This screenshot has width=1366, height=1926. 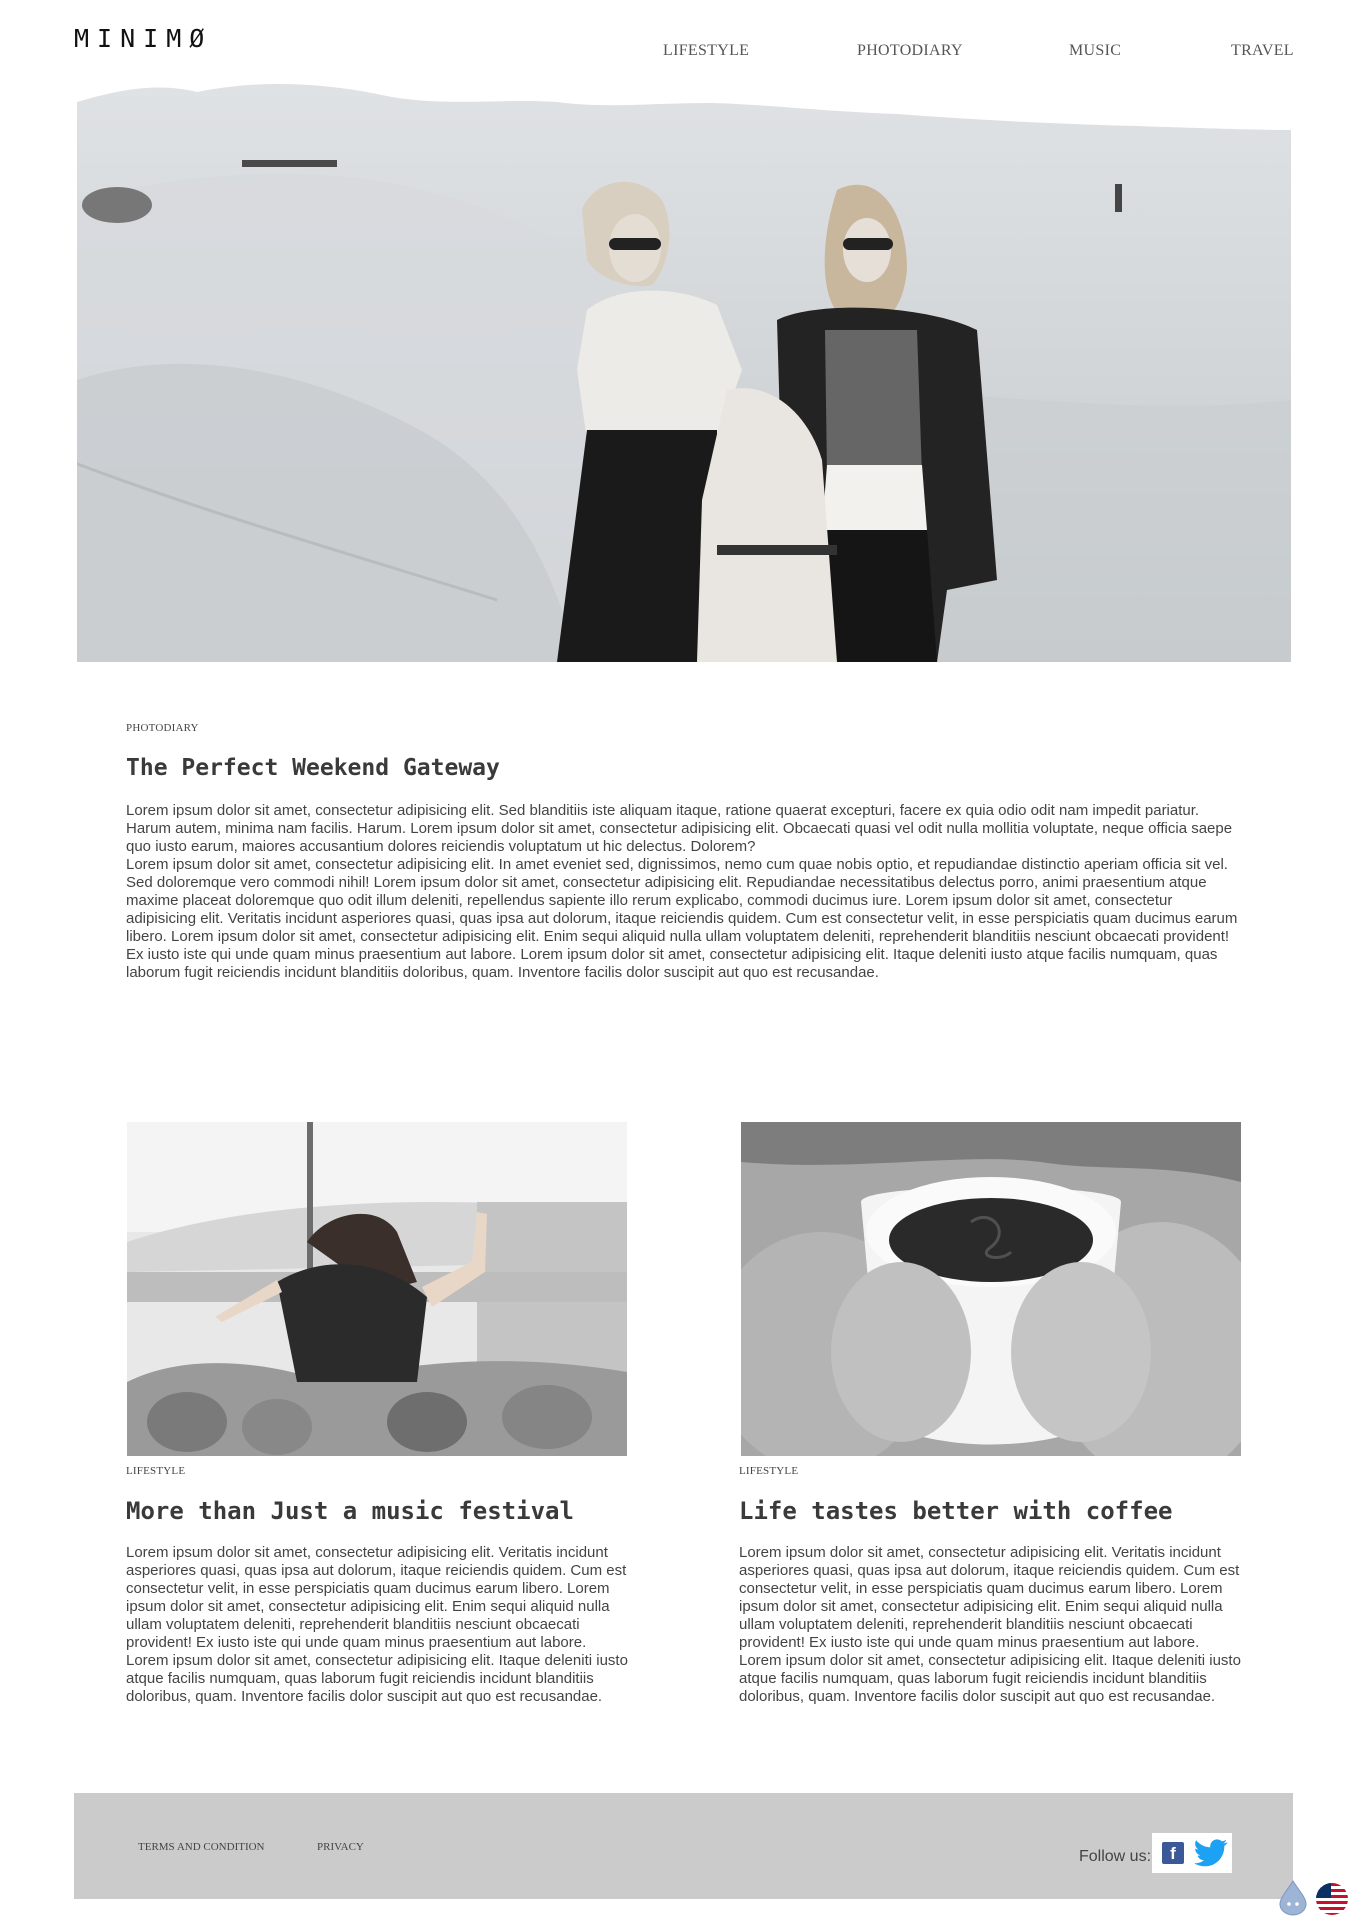 What do you see at coordinates (340, 1847) in the screenshot?
I see `footer-link-privacy: PRIVACY` at bounding box center [340, 1847].